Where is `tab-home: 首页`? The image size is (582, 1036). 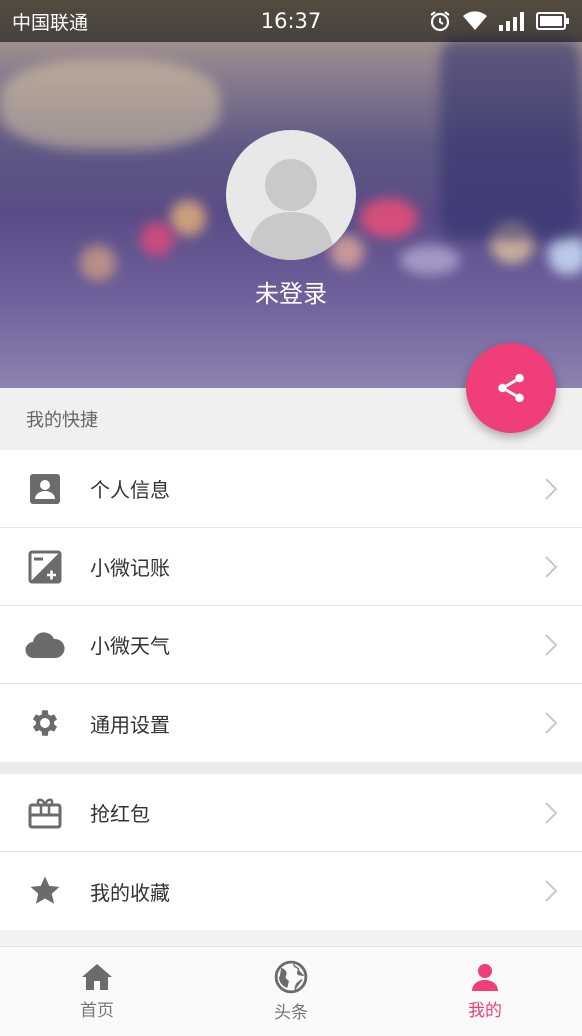
tab-home: 首页 is located at coordinates (97, 991).